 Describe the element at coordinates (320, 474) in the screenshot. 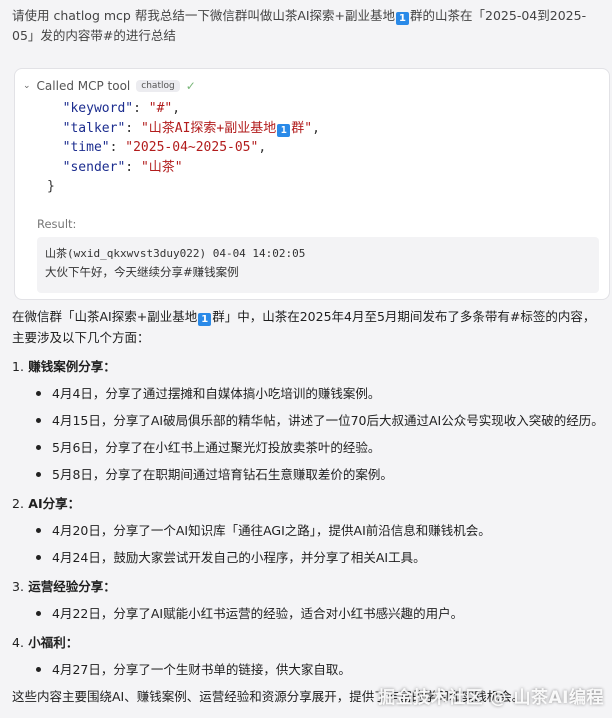

I see `list-item: 5月8日，分享了在职期间通过培育钻石生意赚取差价的案例。` at that location.